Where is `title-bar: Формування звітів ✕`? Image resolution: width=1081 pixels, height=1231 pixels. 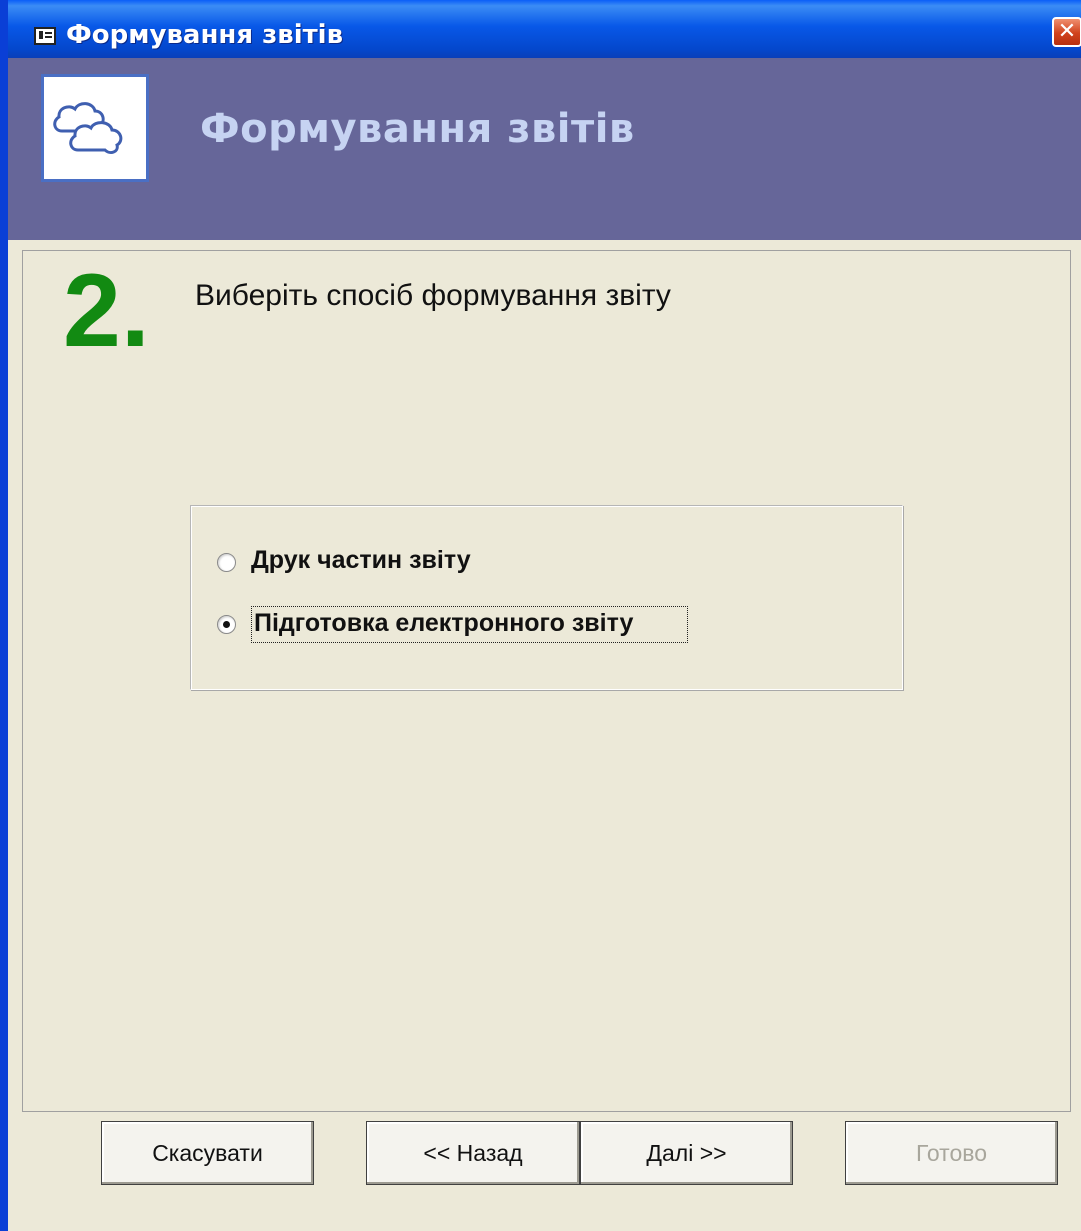 title-bar: Формування звітів ✕ is located at coordinates (544, 29).